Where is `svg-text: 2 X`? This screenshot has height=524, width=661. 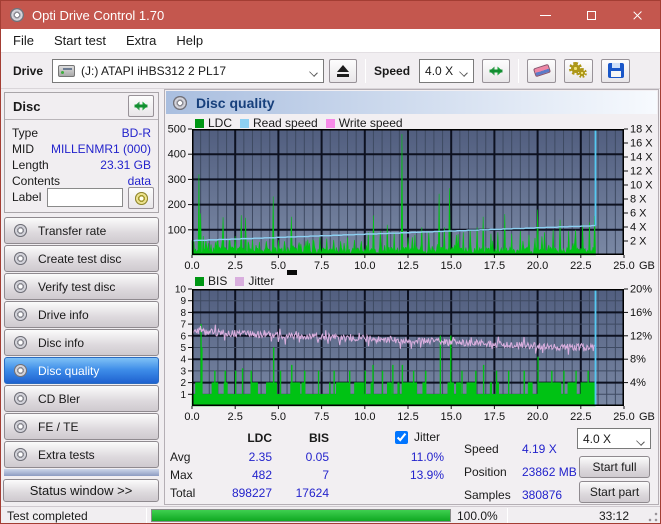 svg-text: 2 X is located at coordinates (638, 242).